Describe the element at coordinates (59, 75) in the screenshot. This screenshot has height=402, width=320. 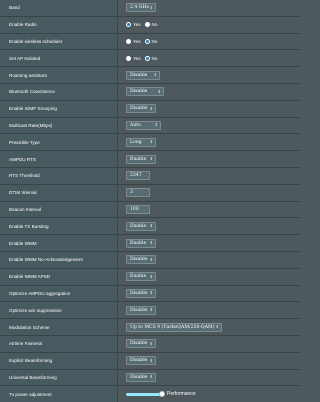
I see `roaming-assistant-label: Roaming assistant` at that location.